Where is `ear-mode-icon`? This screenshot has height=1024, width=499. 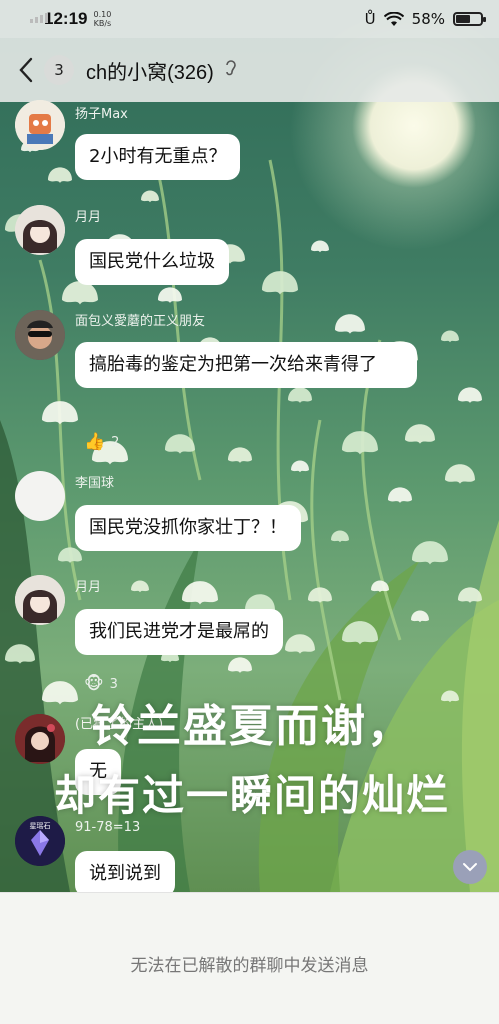
ear-mode-icon is located at coordinates (231, 70).